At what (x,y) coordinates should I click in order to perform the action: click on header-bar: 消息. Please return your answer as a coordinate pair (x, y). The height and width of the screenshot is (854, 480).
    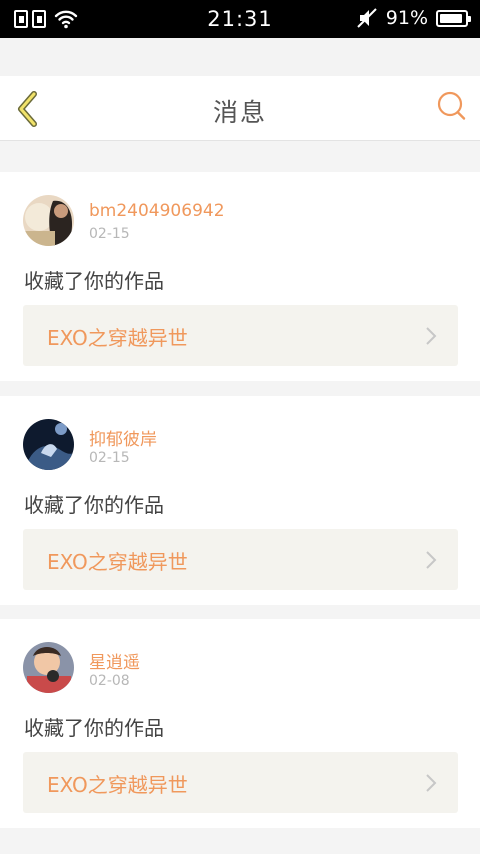
    Looking at the image, I should click on (240, 108).